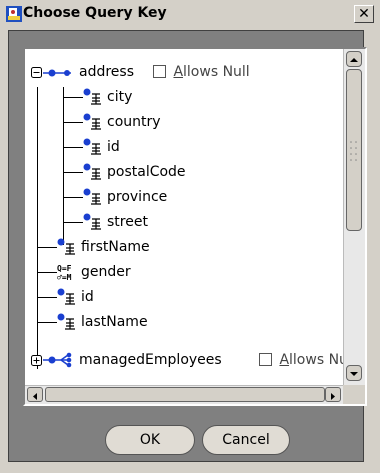  What do you see at coordinates (107, 72) in the screenshot?
I see `tree-node-label: address` at bounding box center [107, 72].